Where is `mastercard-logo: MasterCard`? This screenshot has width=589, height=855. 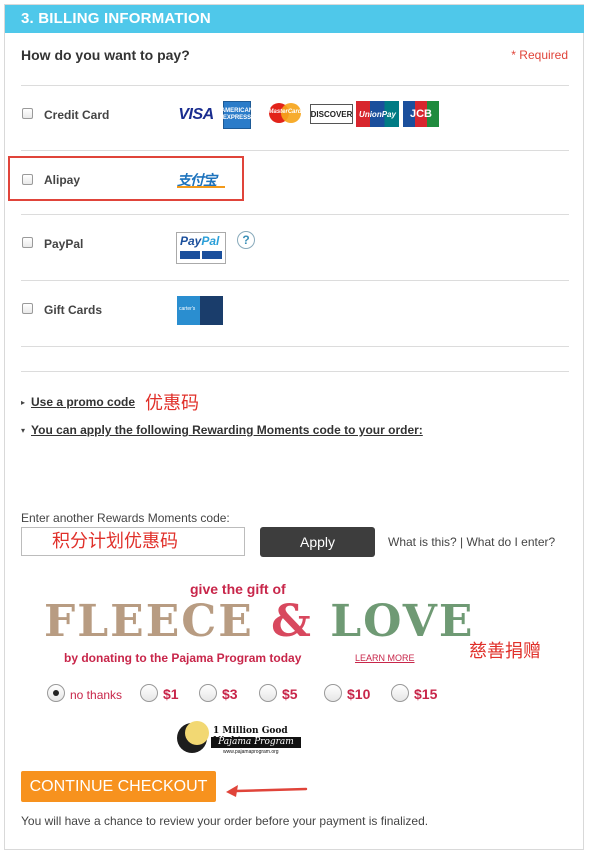
mastercard-logo: MasterCard is located at coordinates (285, 114).